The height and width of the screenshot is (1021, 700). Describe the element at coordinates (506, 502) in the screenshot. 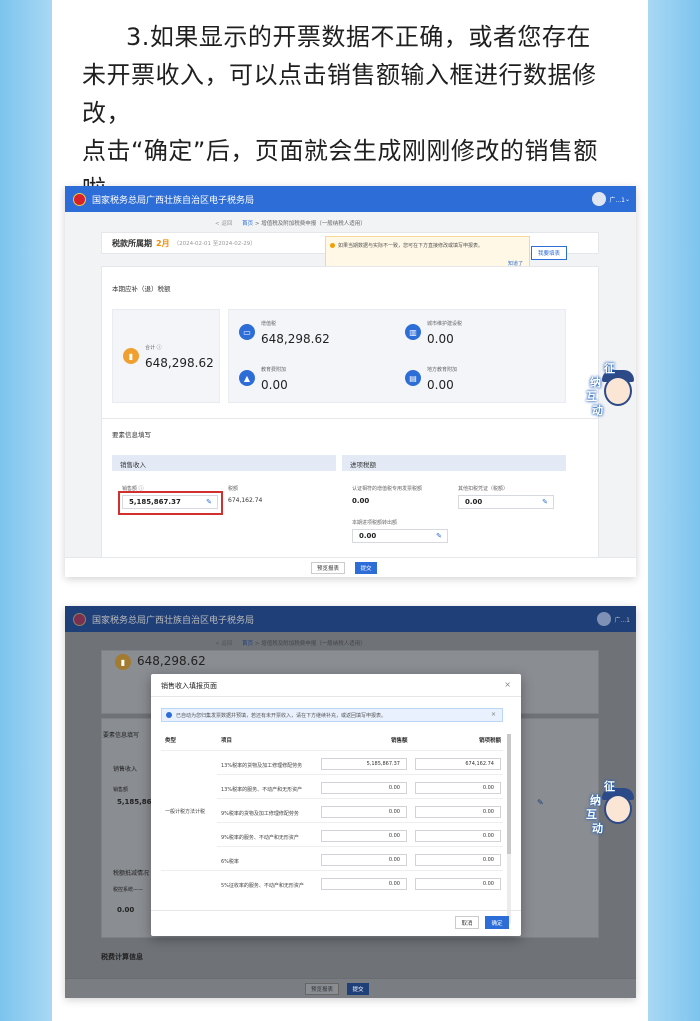

I see `other-input: 0.00 ✎` at that location.